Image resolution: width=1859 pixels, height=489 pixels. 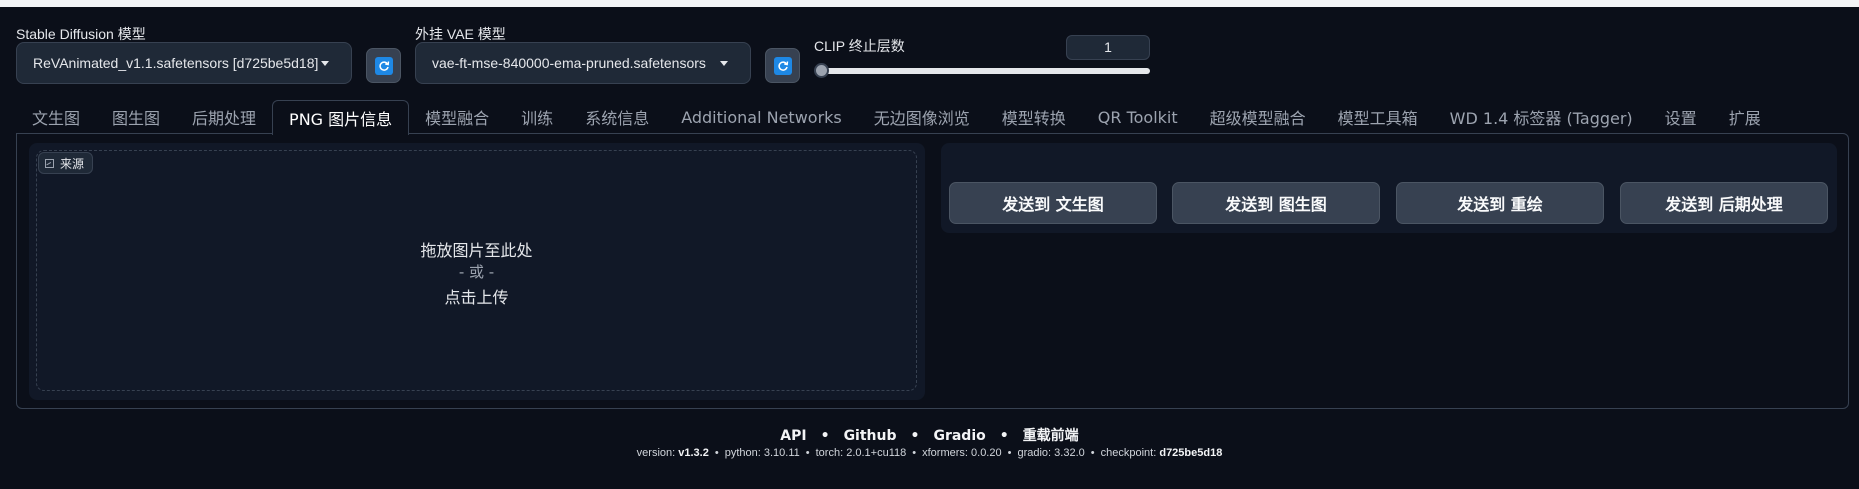 What do you see at coordinates (617, 117) in the screenshot?
I see `tab-system-info: 系统信息` at bounding box center [617, 117].